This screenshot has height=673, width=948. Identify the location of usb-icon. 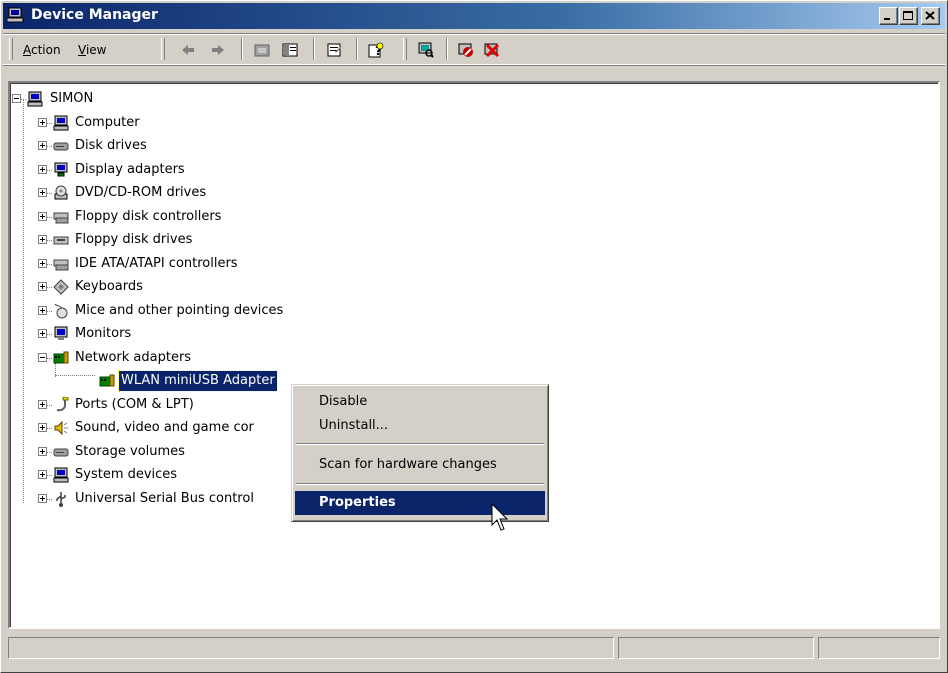
(61, 502).